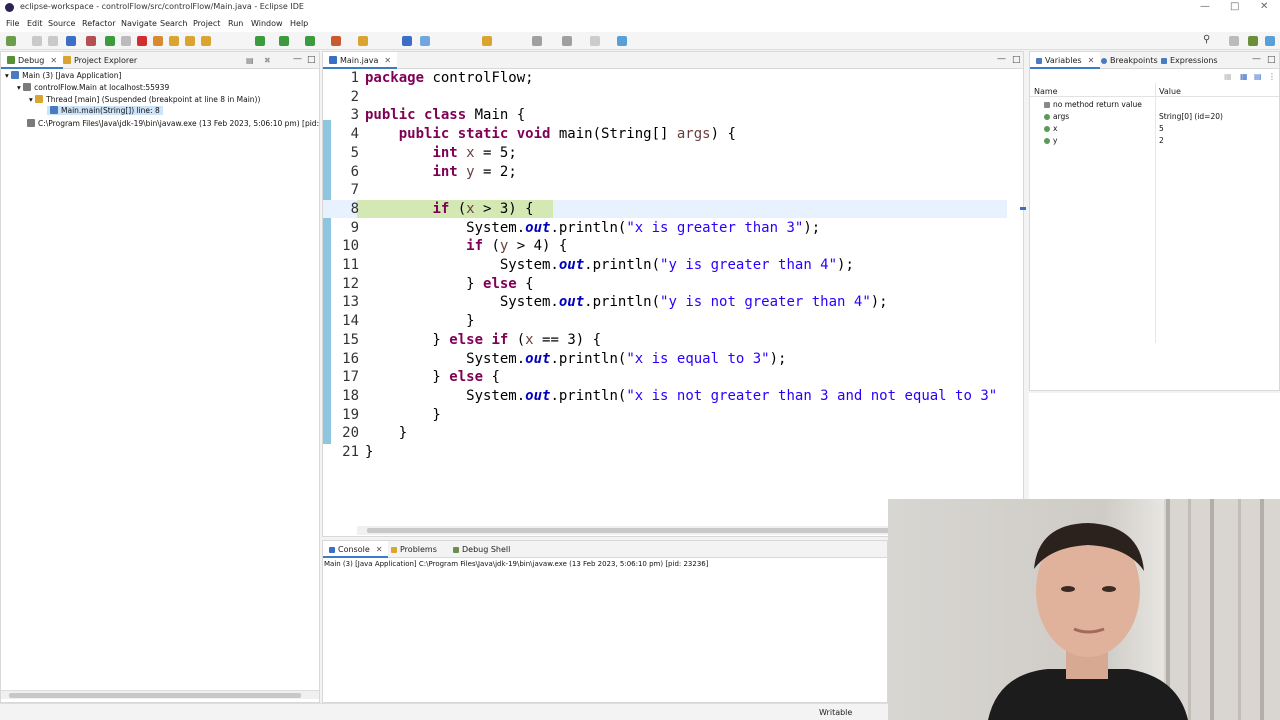 Image resolution: width=1280 pixels, height=720 pixels. I want to click on show-logical-structure-icon: ▦, so click(1244, 76).